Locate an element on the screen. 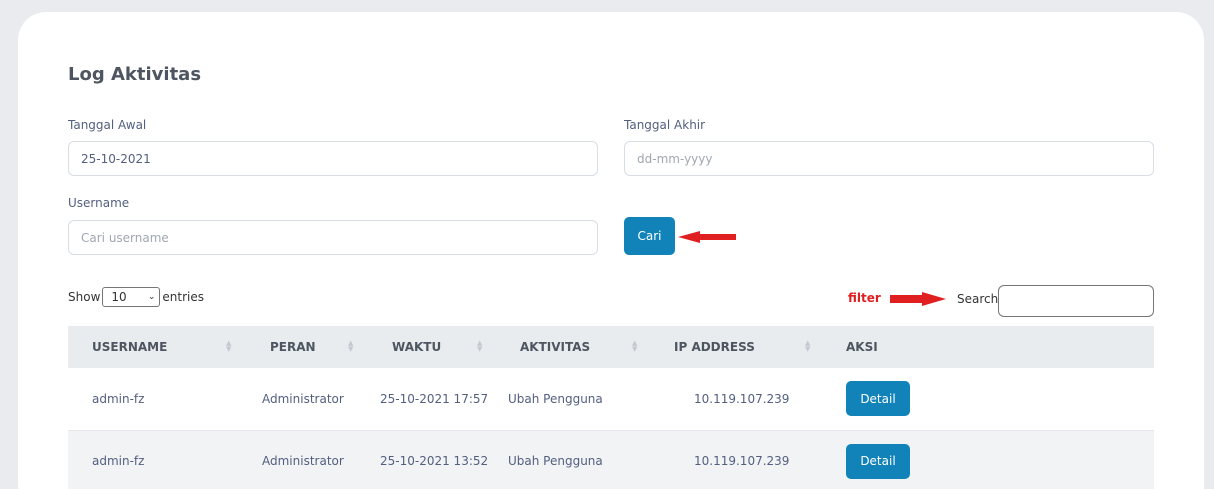 The height and width of the screenshot is (489, 1214). table-search-label: Search: is located at coordinates (980, 299).